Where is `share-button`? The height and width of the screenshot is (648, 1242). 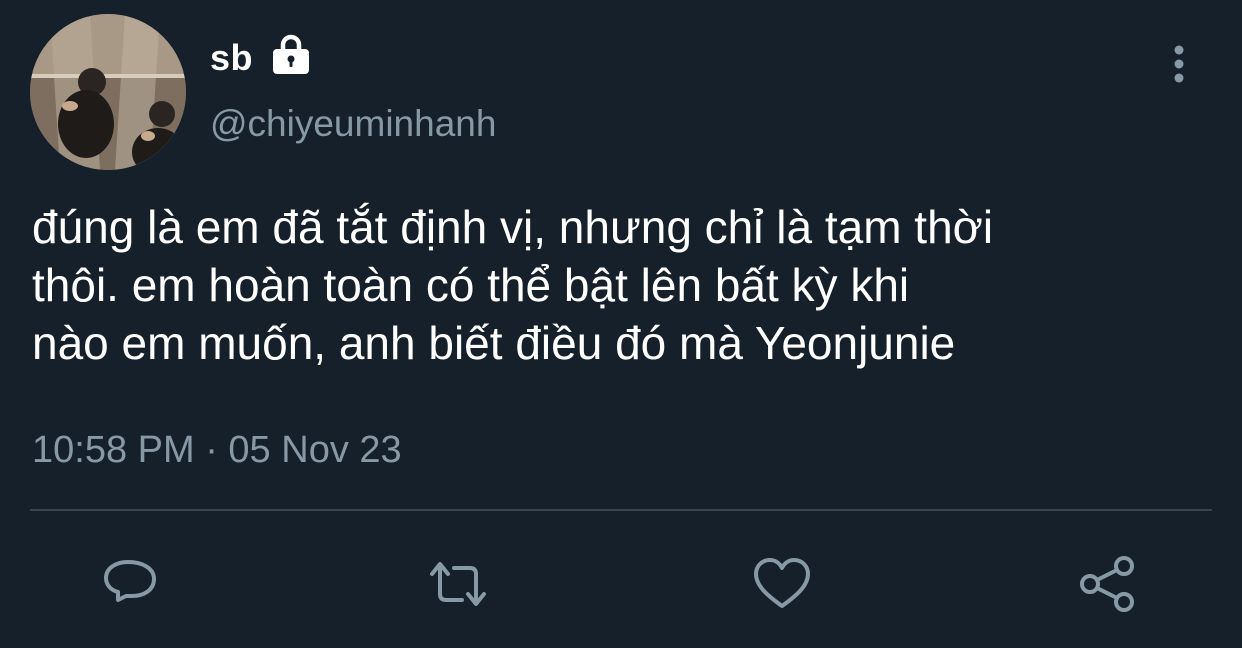 share-button is located at coordinates (1108, 584).